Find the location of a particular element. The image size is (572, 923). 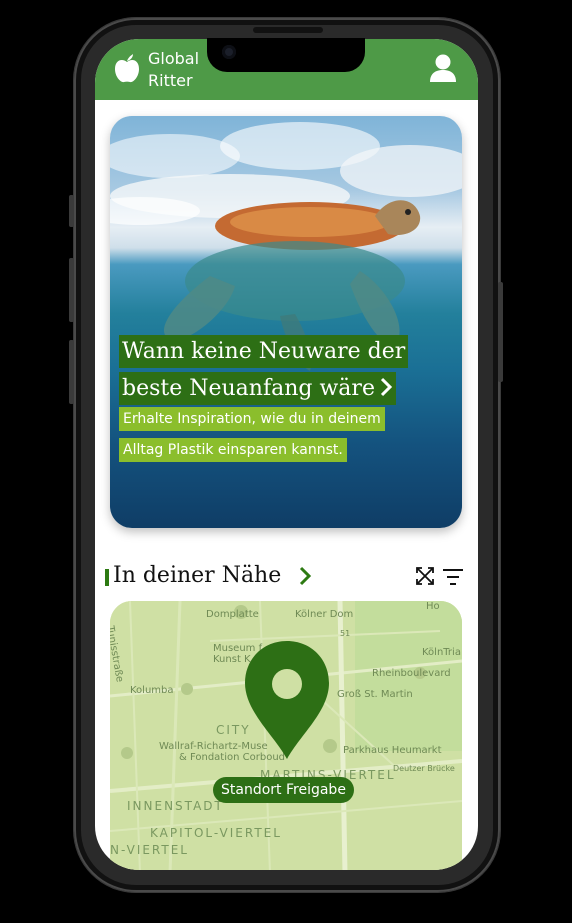

map-label-hohe: Ho is located at coordinates (433, 606).